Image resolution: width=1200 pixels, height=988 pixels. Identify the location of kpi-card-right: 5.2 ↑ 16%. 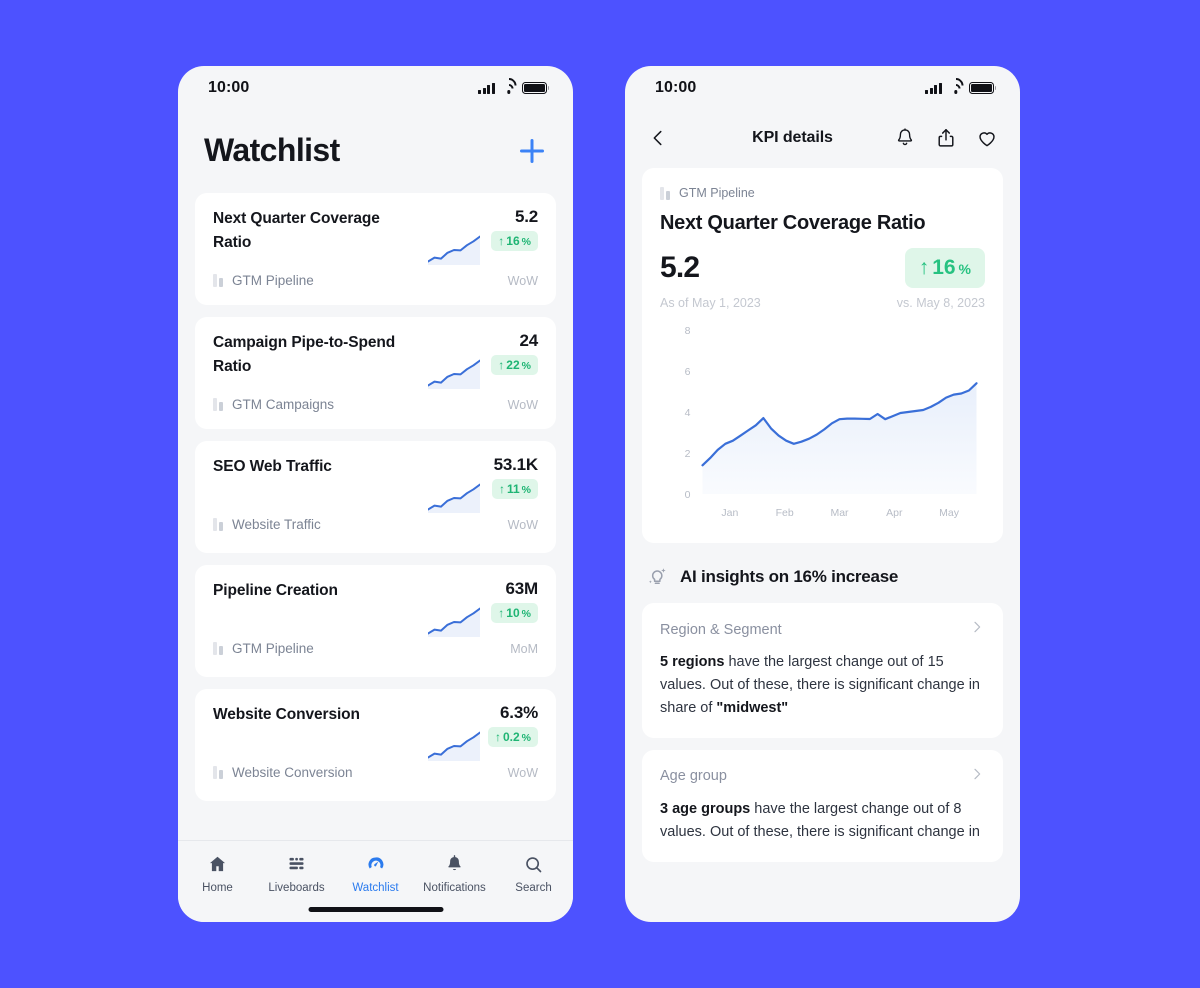
(514, 229).